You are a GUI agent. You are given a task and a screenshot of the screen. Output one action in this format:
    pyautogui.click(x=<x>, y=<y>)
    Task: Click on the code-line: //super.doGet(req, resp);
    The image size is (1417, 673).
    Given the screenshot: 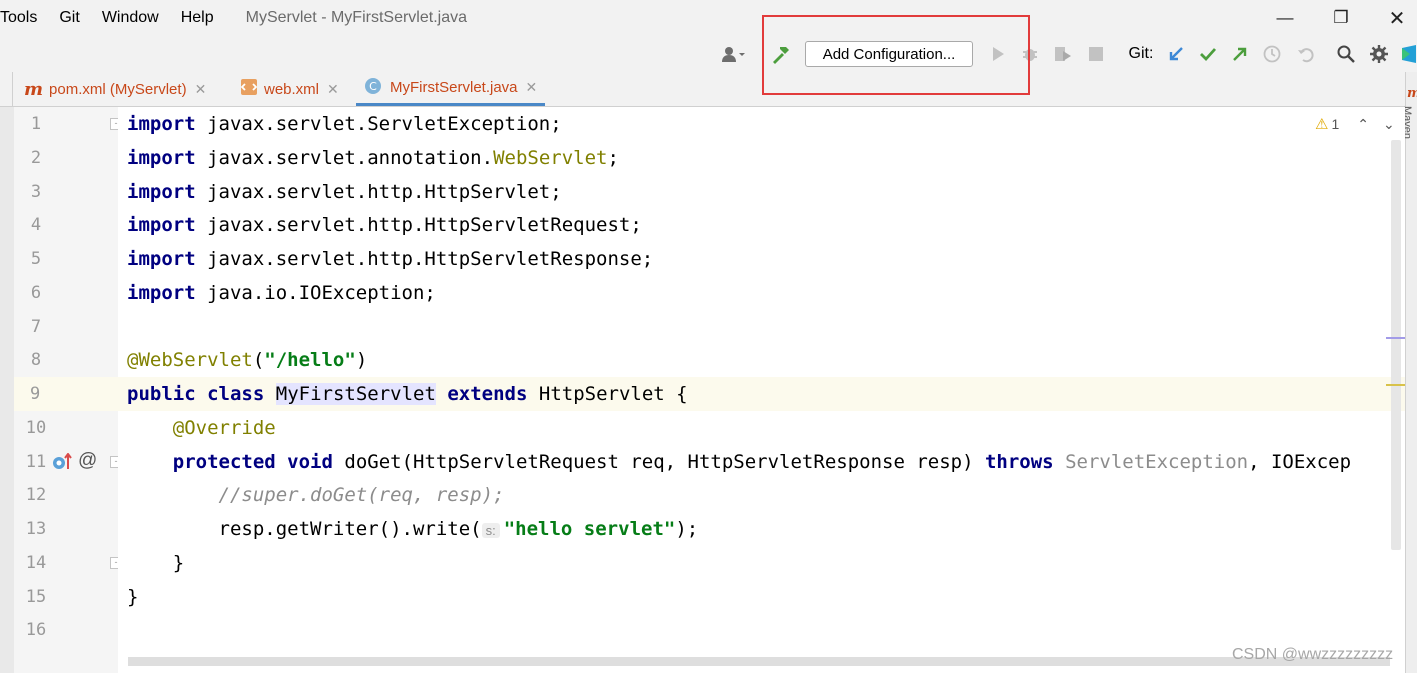 What is the action you would take?
    pyautogui.click(x=761, y=495)
    